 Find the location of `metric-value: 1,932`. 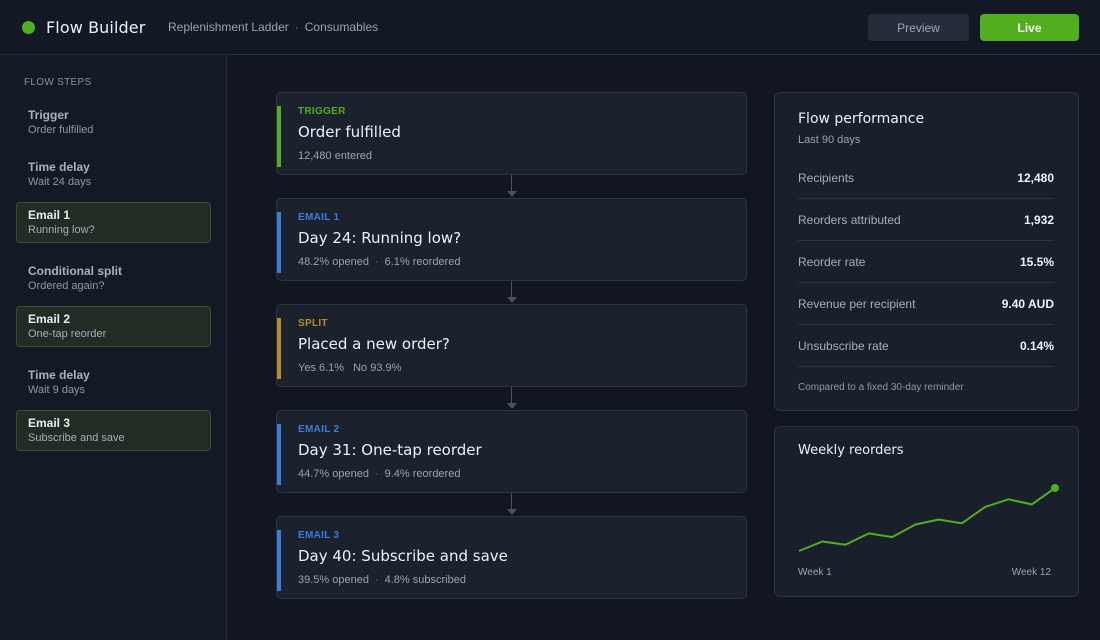

metric-value: 1,932 is located at coordinates (1038, 220).